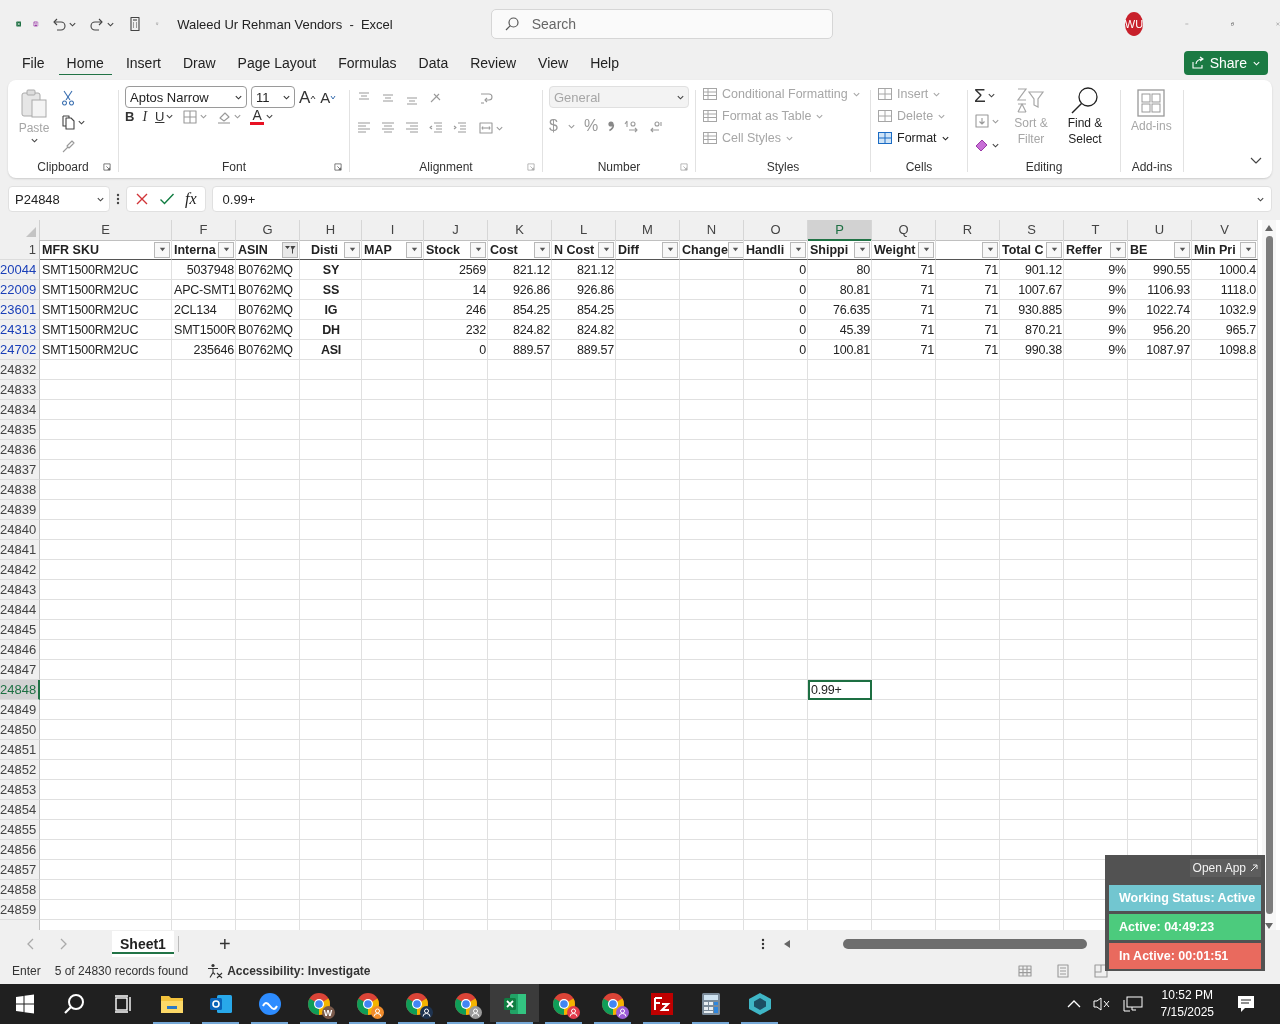 This screenshot has height=1024, width=1280. Describe the element at coordinates (130, 116) in the screenshot. I see `bold-button: B` at that location.